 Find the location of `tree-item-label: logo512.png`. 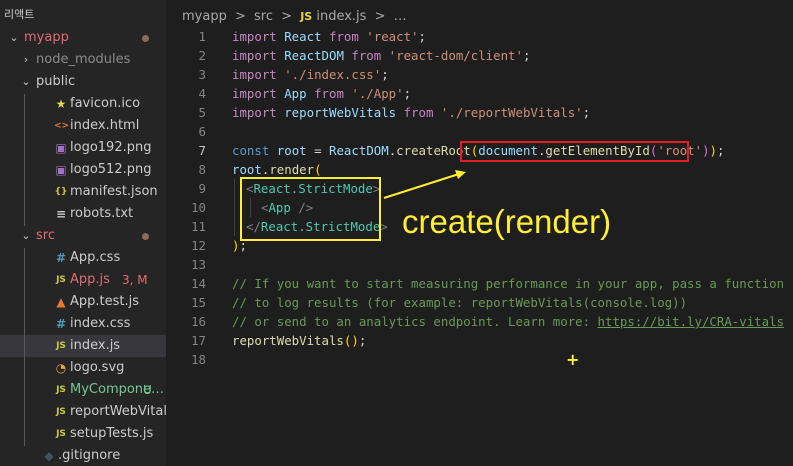

tree-item-label: logo512.png is located at coordinates (111, 169).